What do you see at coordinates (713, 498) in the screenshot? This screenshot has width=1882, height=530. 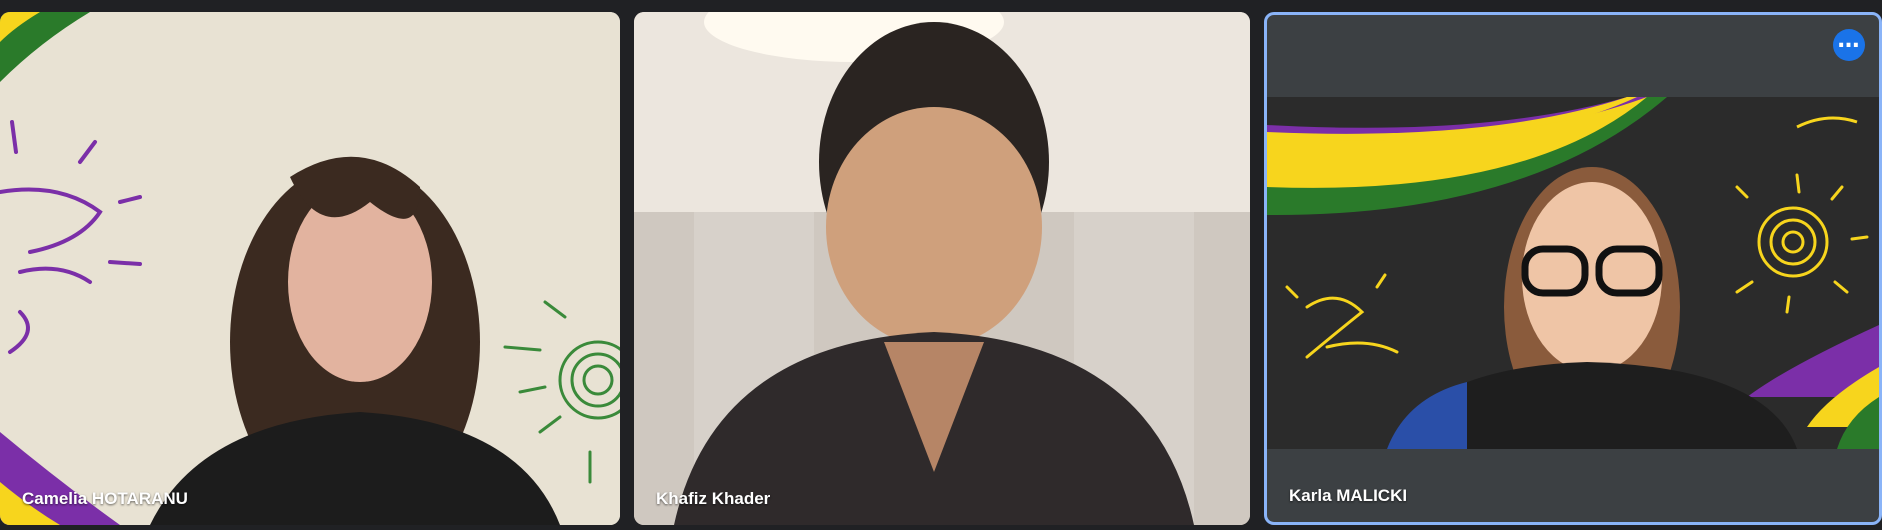 I see `participant-name: Khafiz Khader` at bounding box center [713, 498].